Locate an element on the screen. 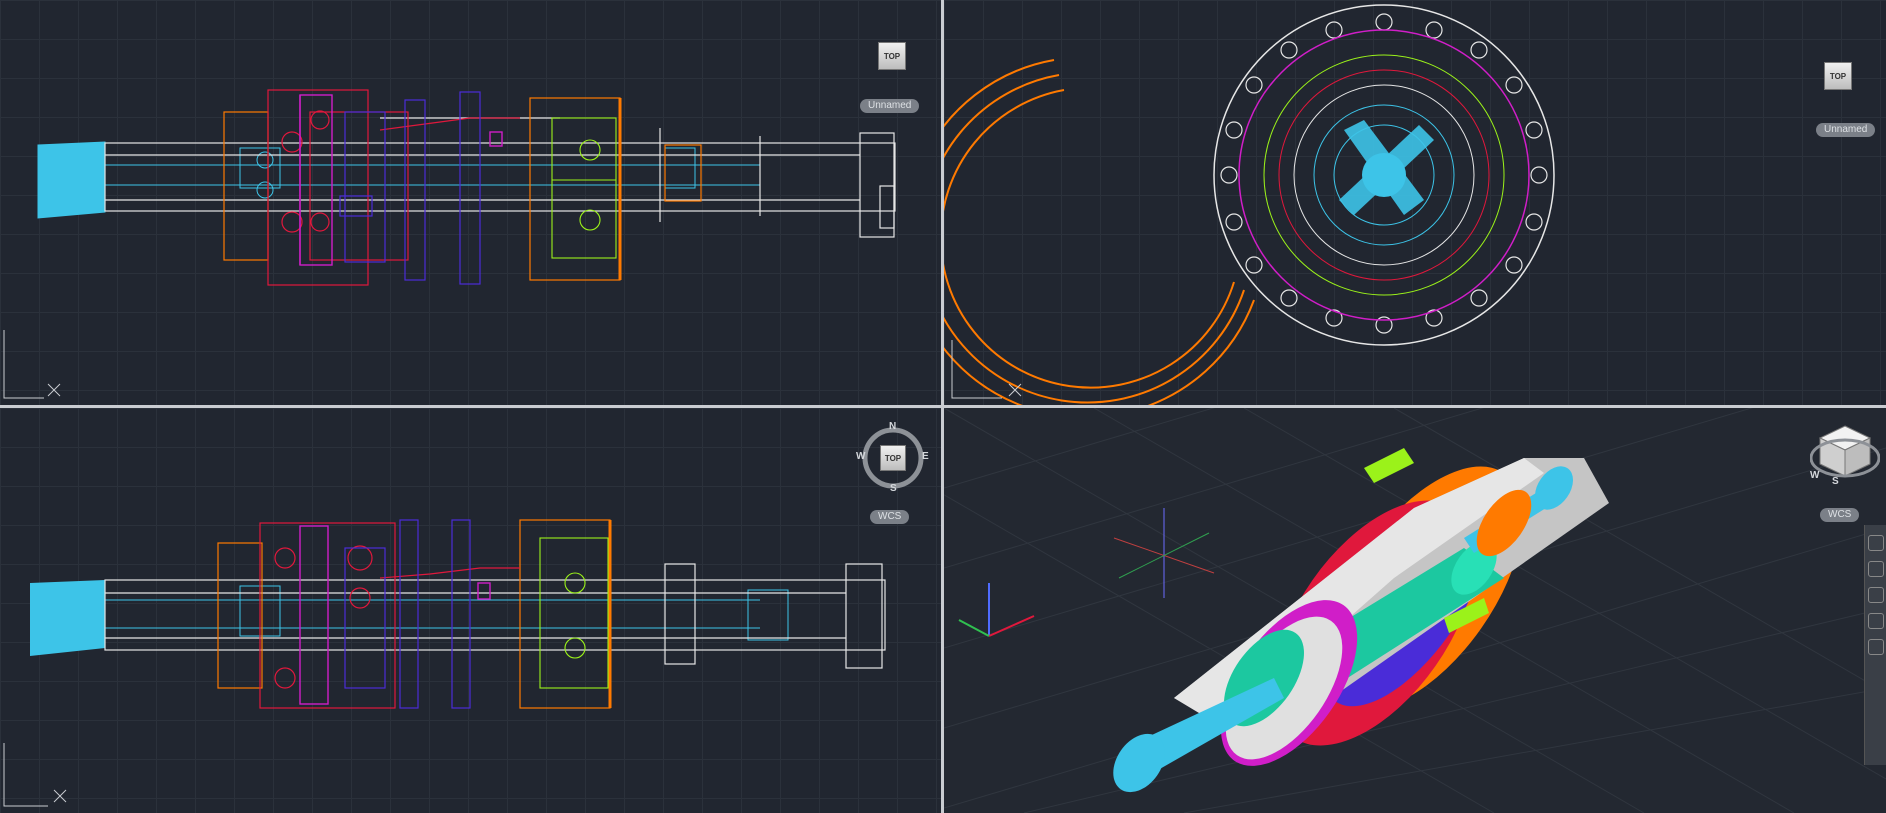 The height and width of the screenshot is (813, 1886). navigation-bar is located at coordinates (1875, 645).